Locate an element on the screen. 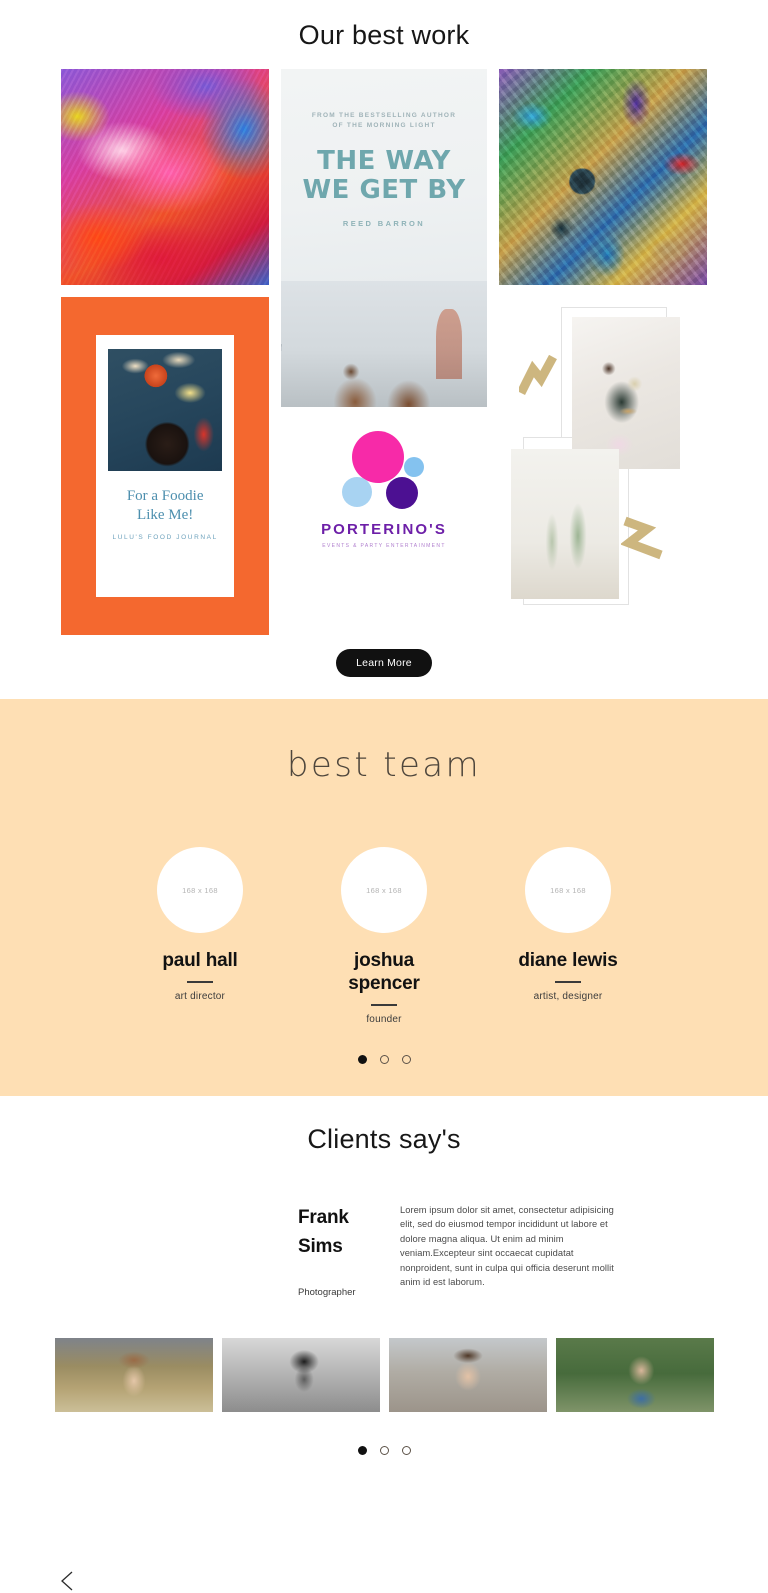  clients-title: Clients say's is located at coordinates (384, 1138).